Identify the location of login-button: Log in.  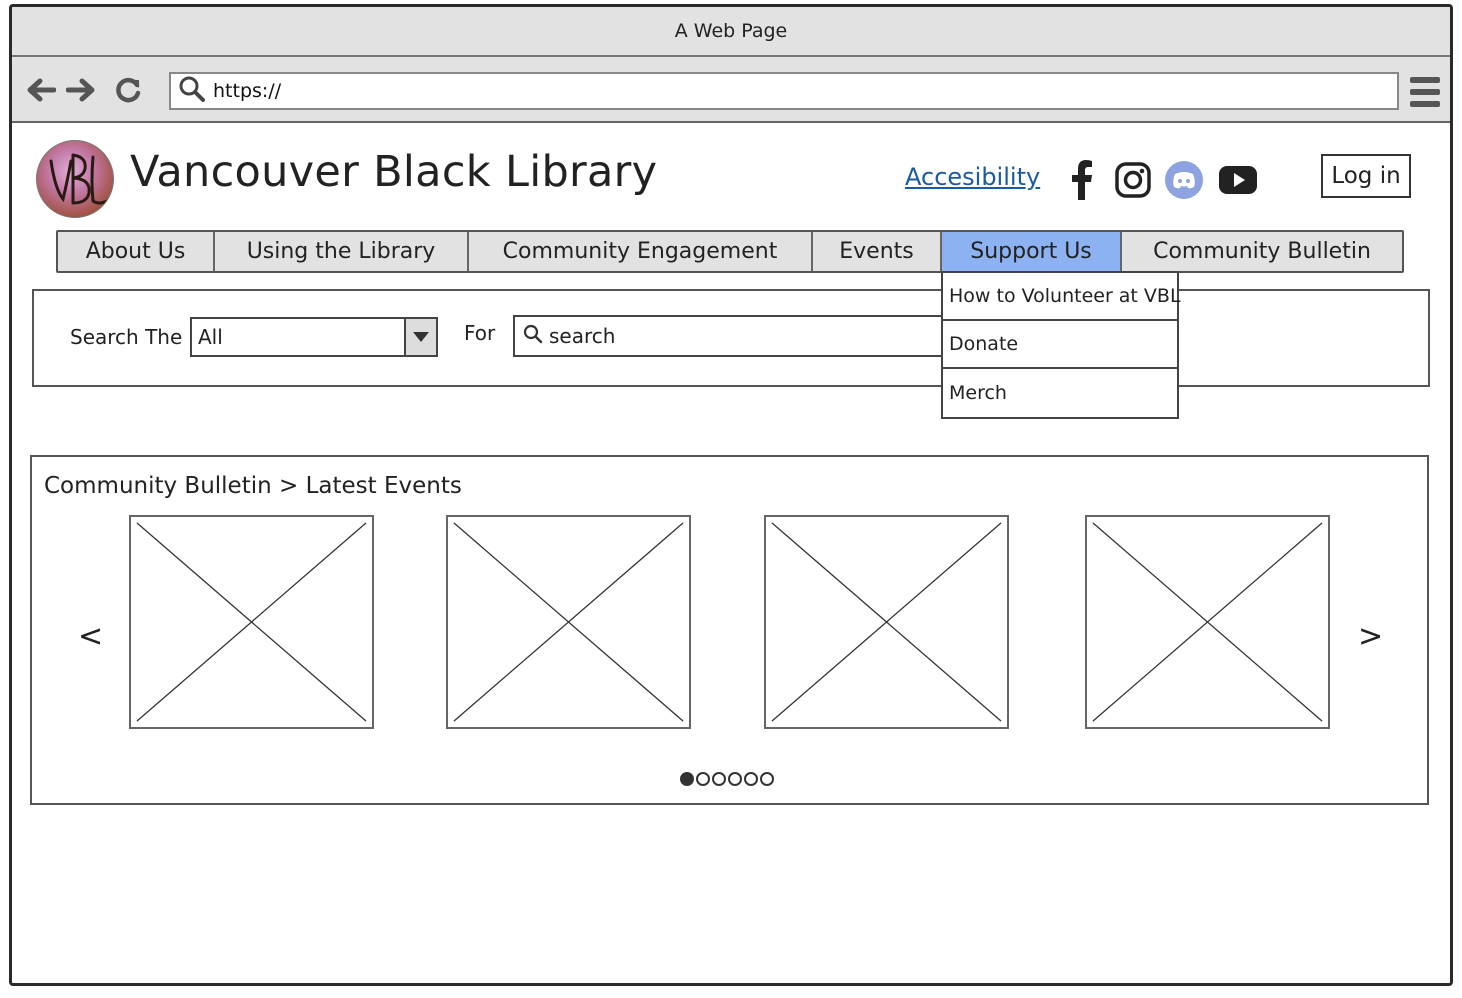
(1366, 176).